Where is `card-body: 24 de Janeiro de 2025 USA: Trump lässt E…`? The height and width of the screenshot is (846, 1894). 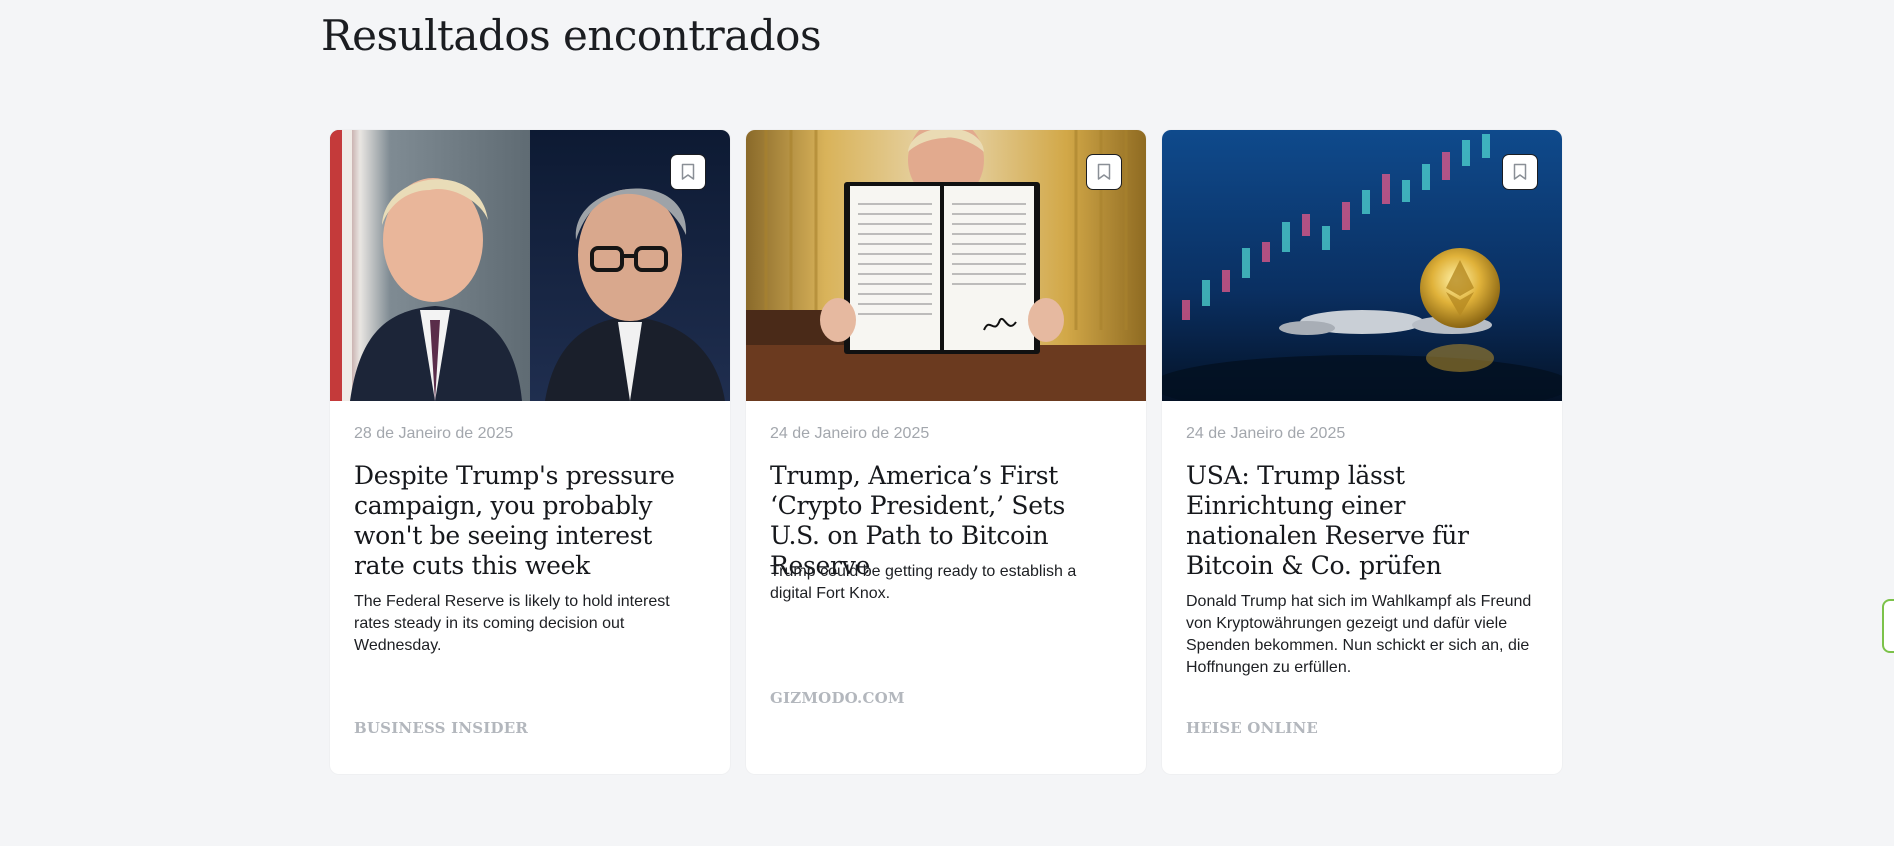
card-body: 24 de Janeiro de 2025 USA: Trump lässt E… is located at coordinates (1362, 587).